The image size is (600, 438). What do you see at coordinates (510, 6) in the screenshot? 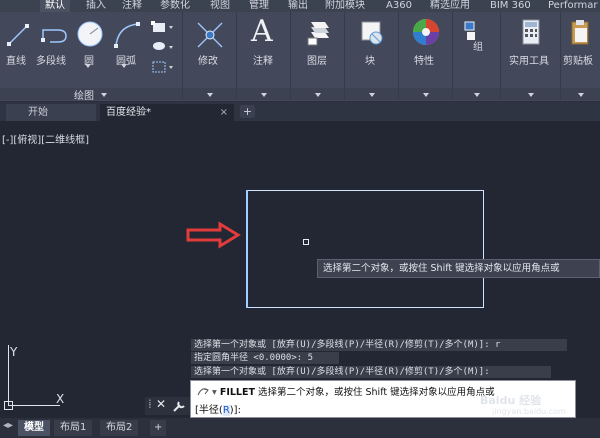
I see `tab-bim360: BIM 360` at bounding box center [510, 6].